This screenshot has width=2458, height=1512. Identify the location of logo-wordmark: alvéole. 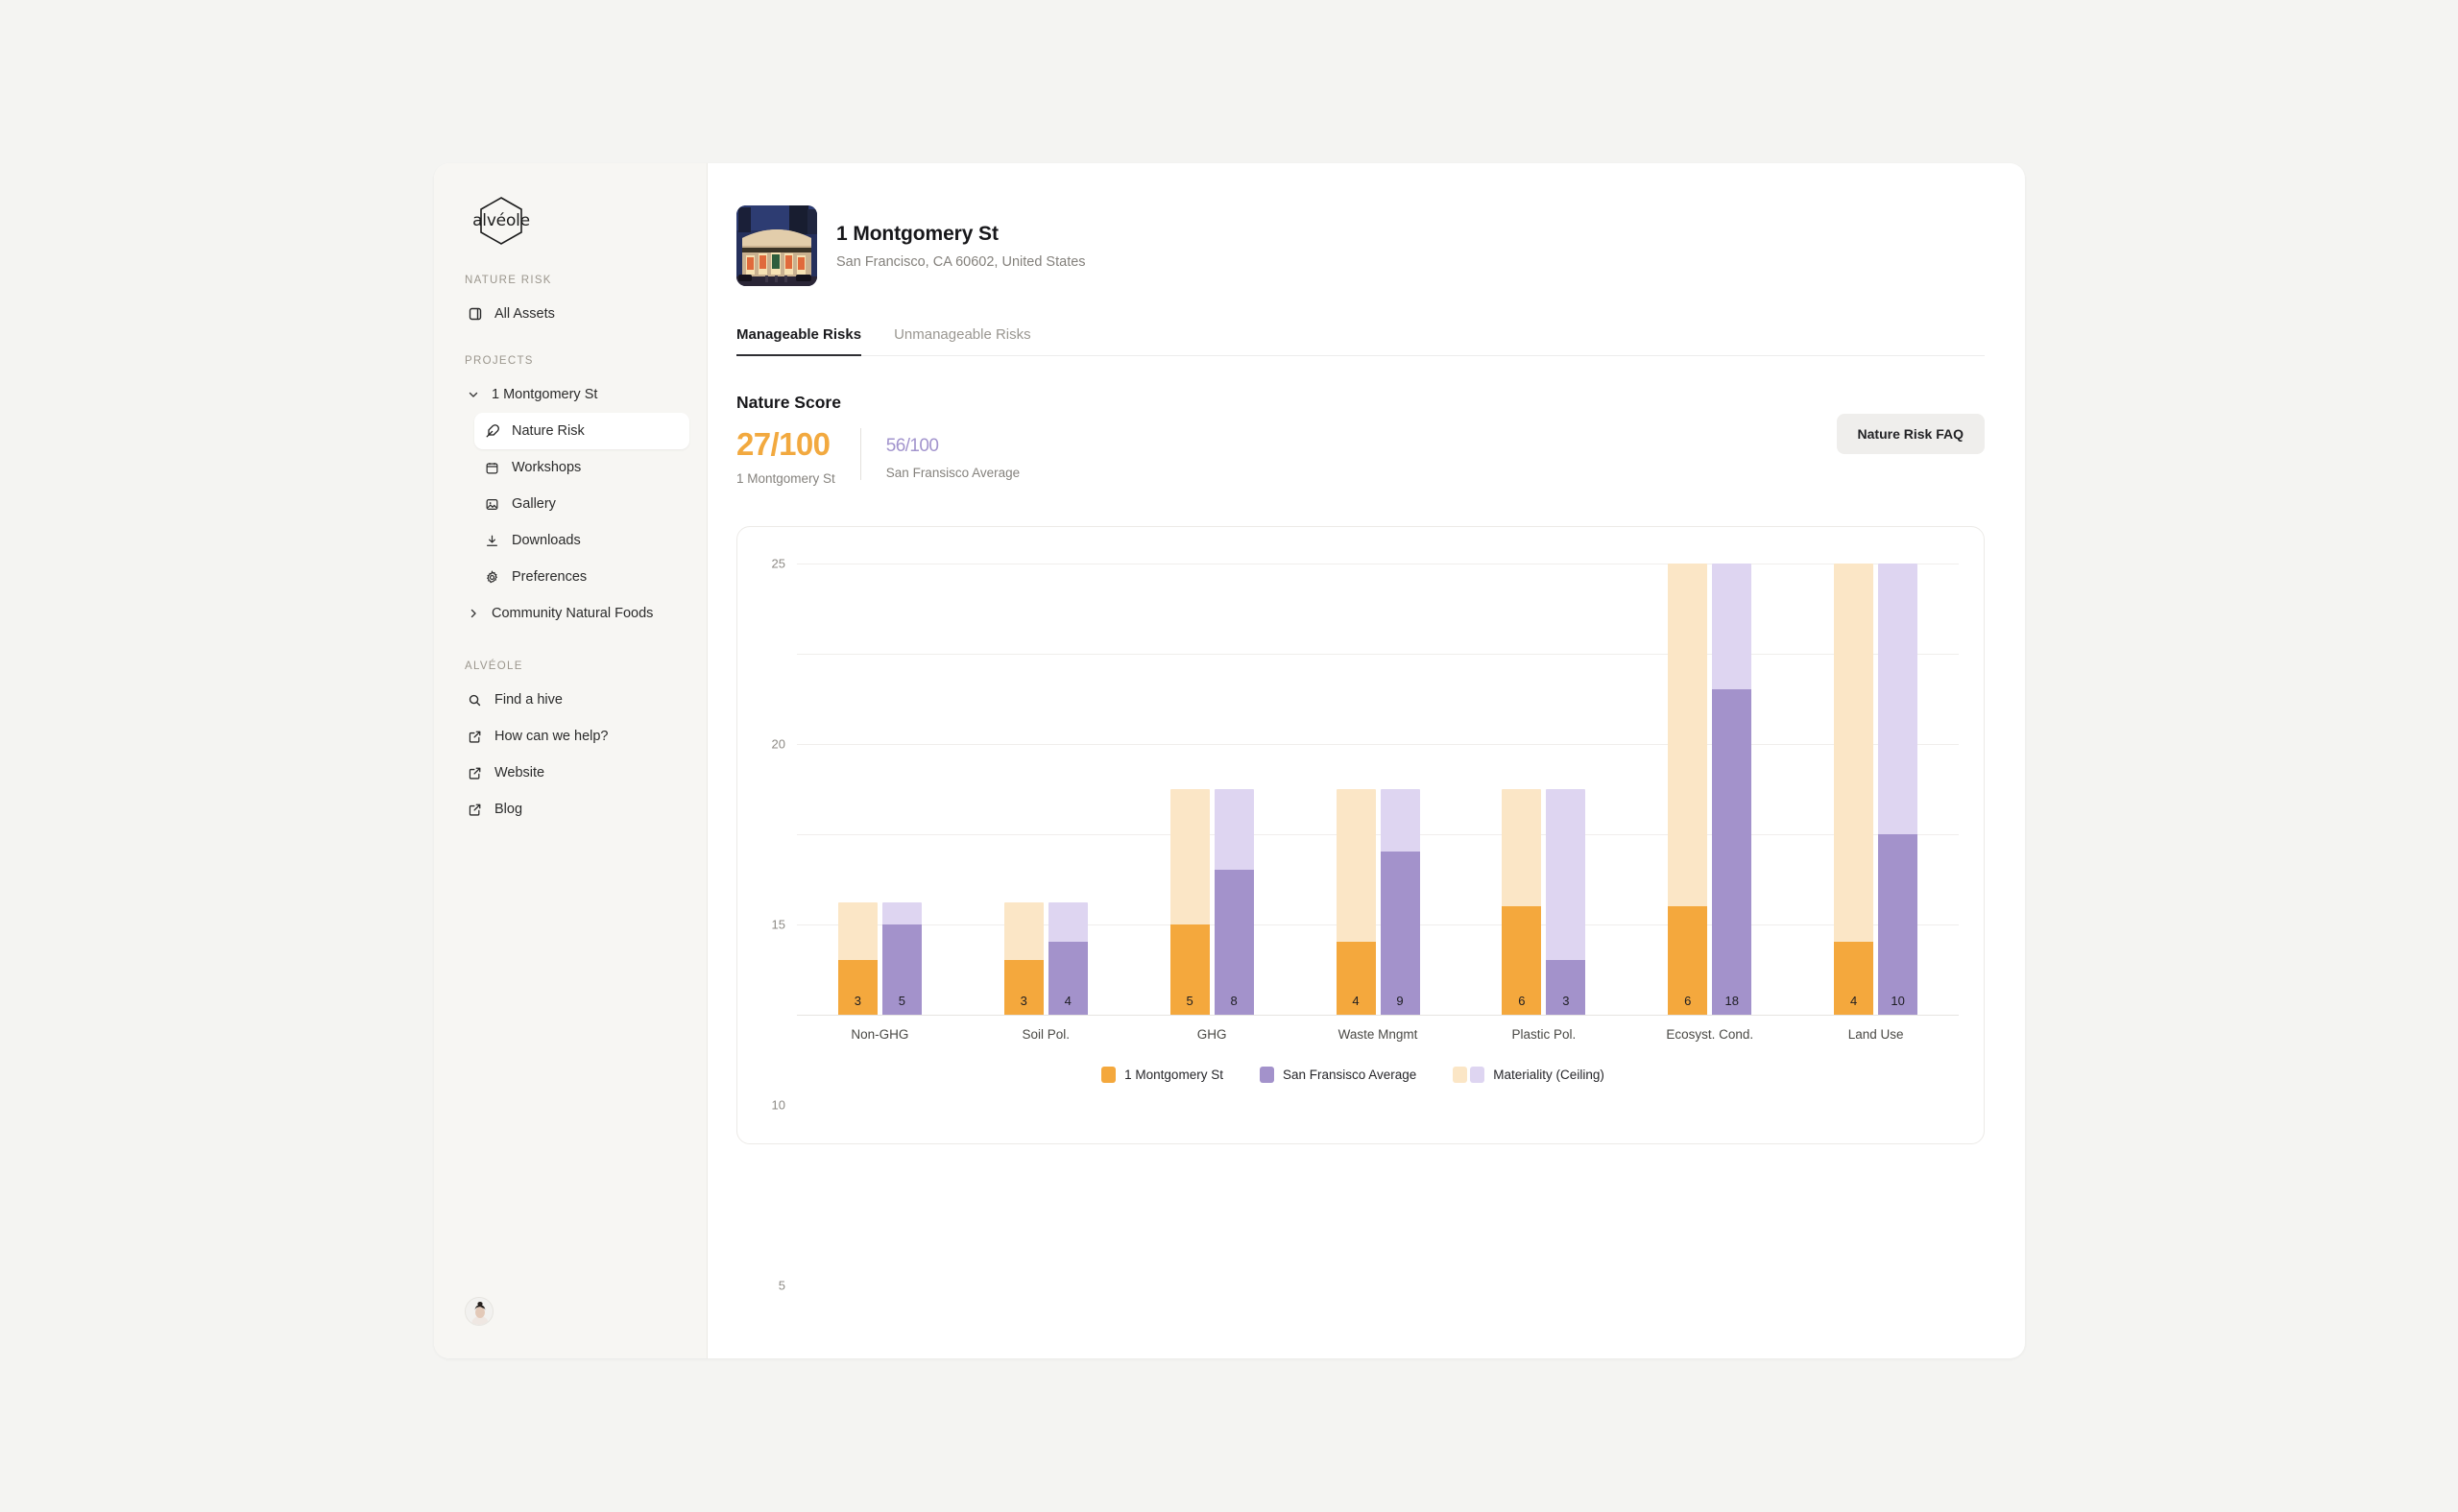
(501, 221).